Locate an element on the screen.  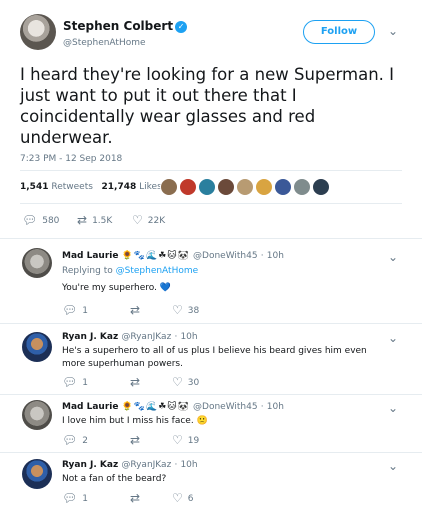
like-button: ♡ 19 is located at coordinates (185, 440).